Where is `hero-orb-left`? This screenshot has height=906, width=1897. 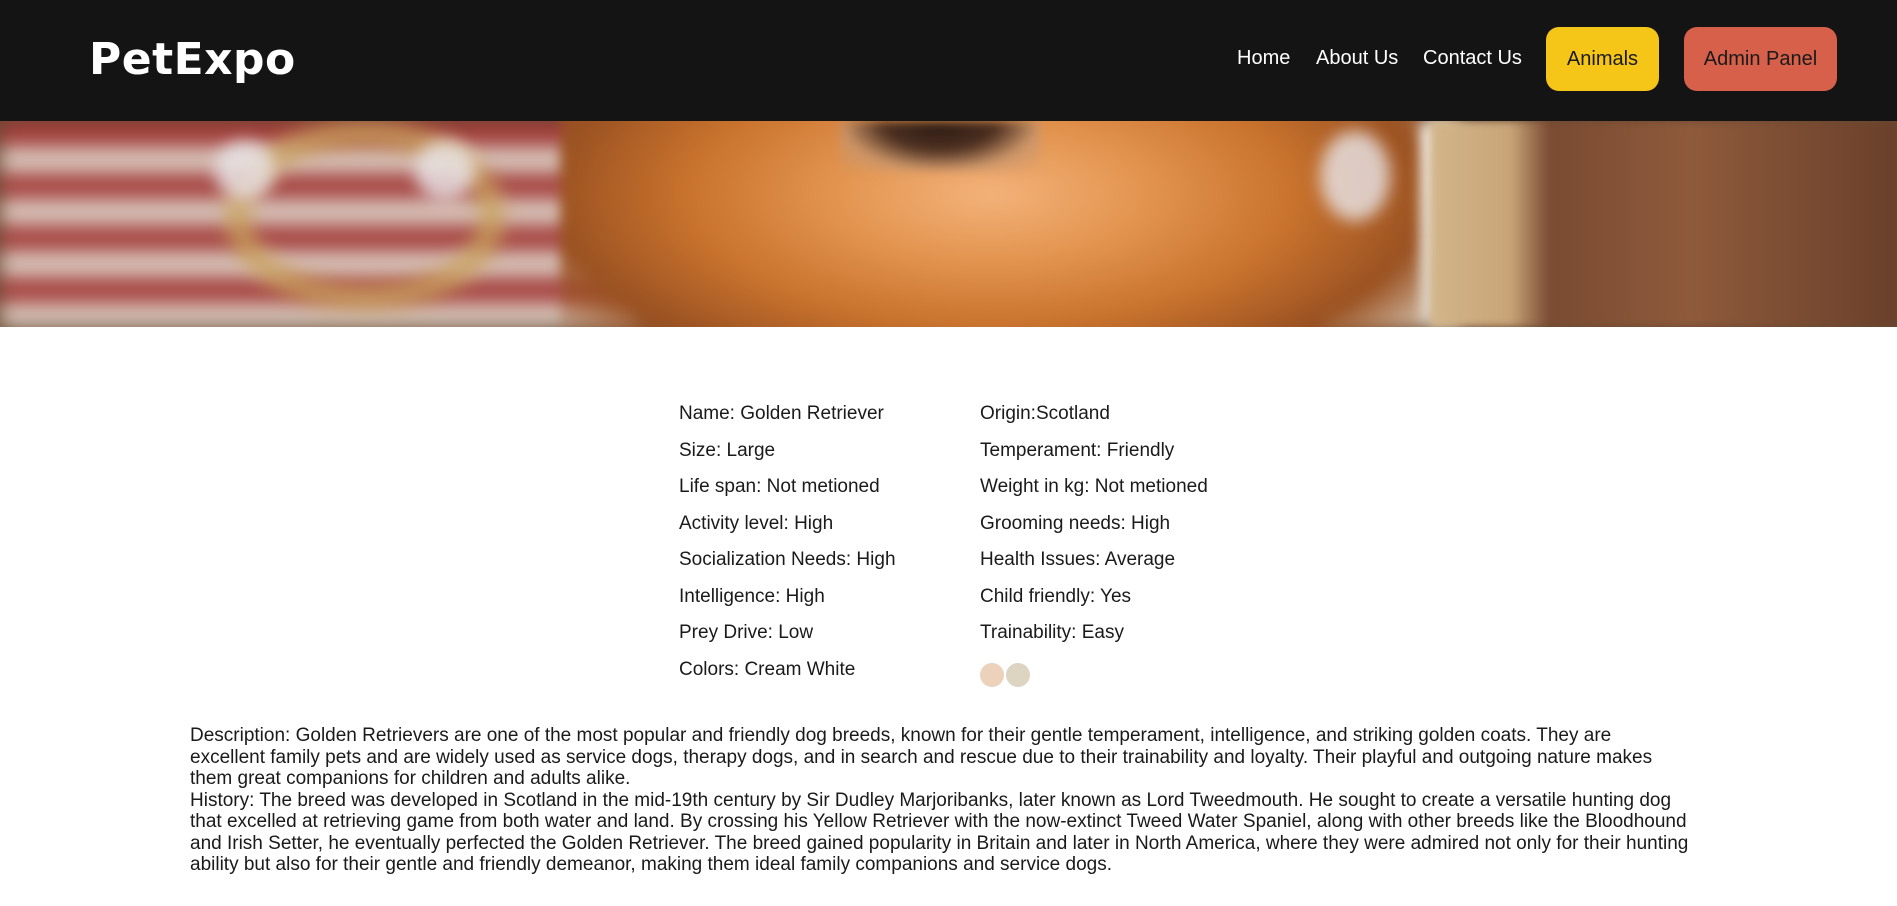 hero-orb-left is located at coordinates (245, 171).